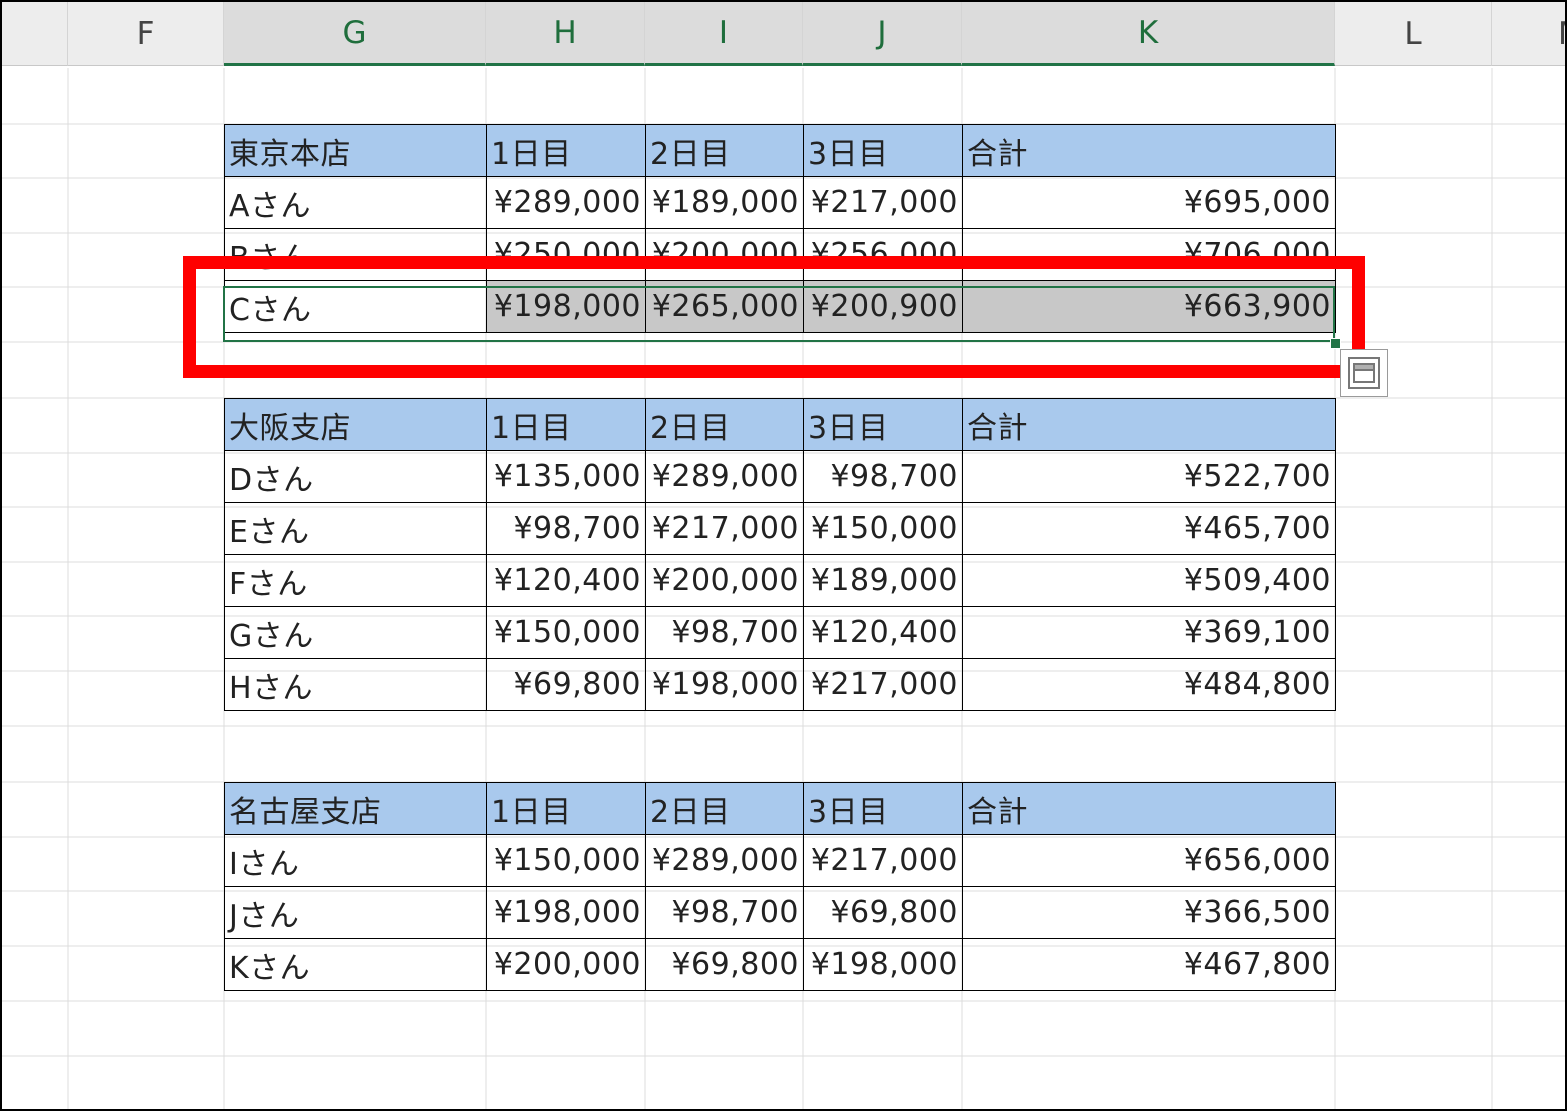  I want to click on column-header-bar: F G H I J K L M, so click(783, 35).